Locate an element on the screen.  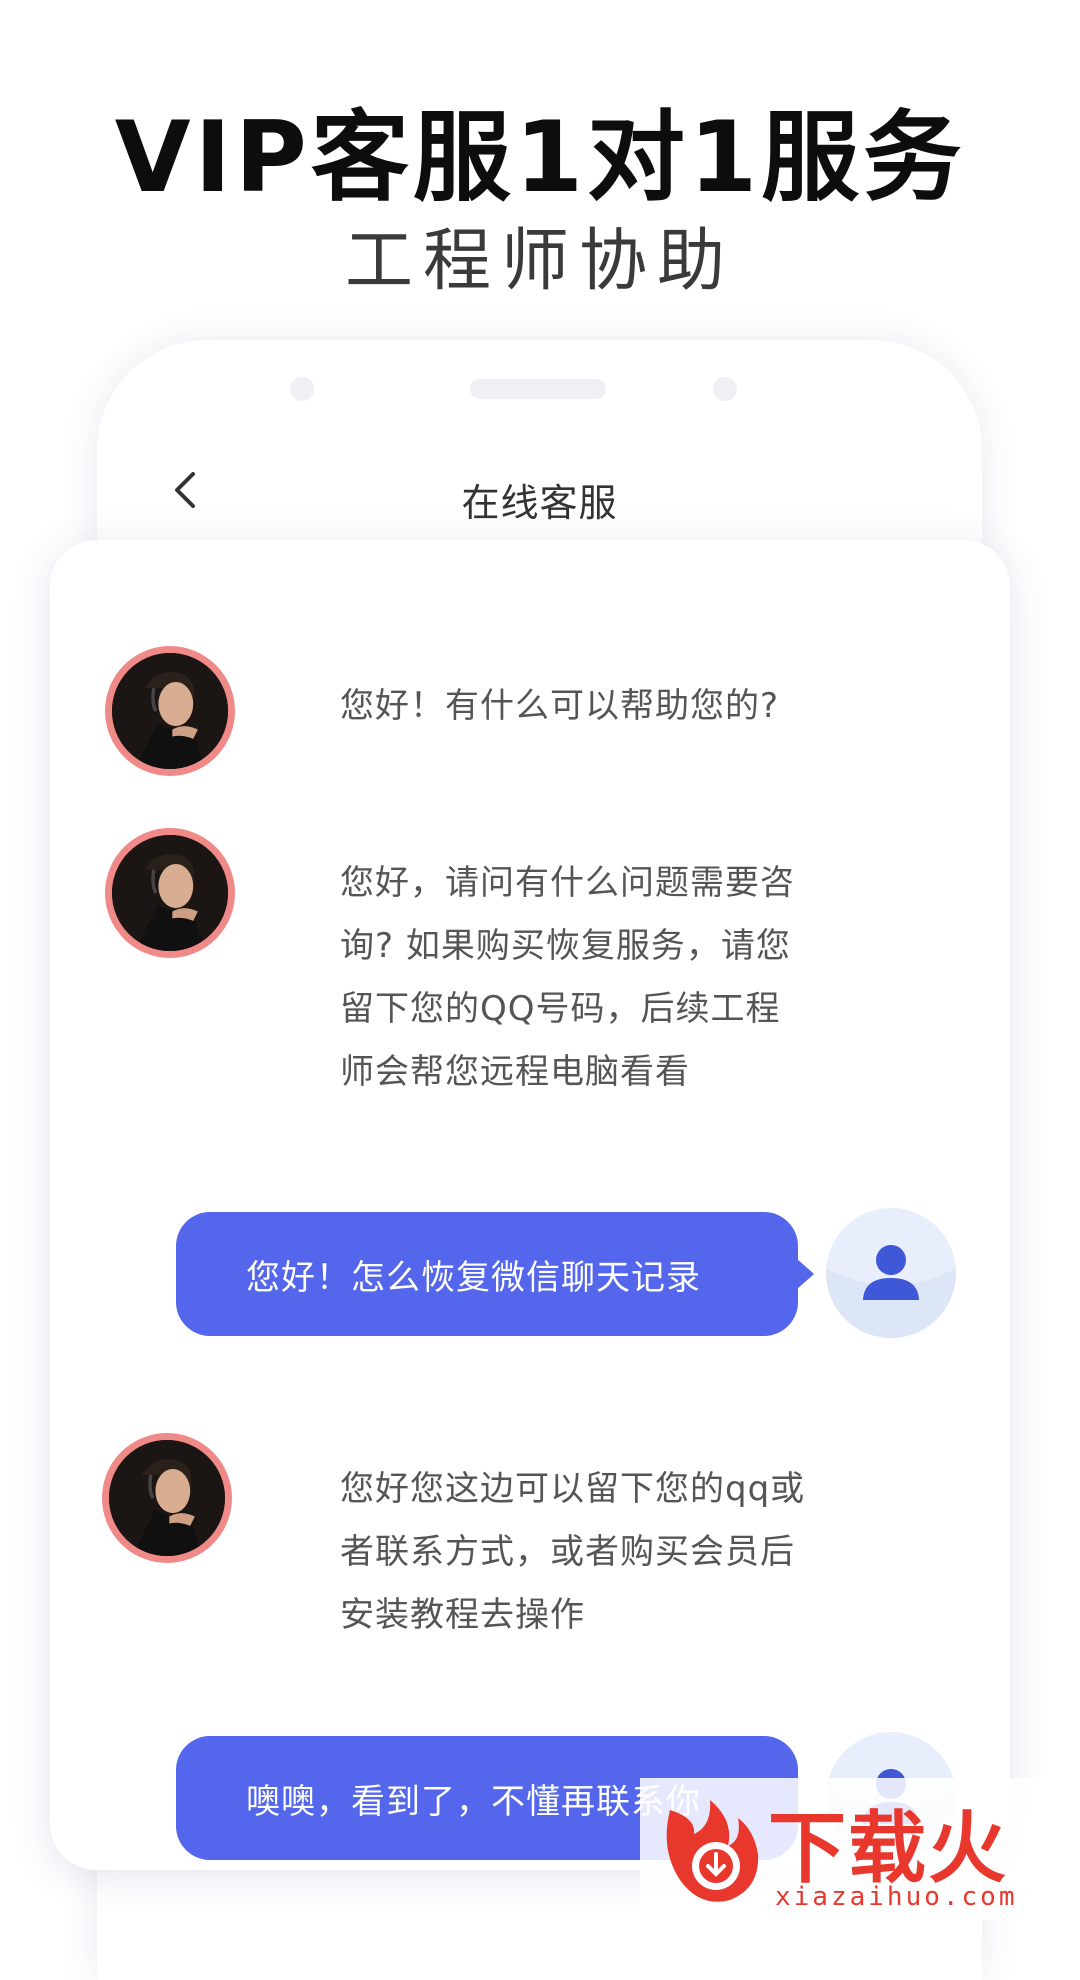
agent-message: 您好您这边可以留下您的qq或 者联系方式，或者购买会员后 安装教程去操作 is located at coordinates (573, 1552).